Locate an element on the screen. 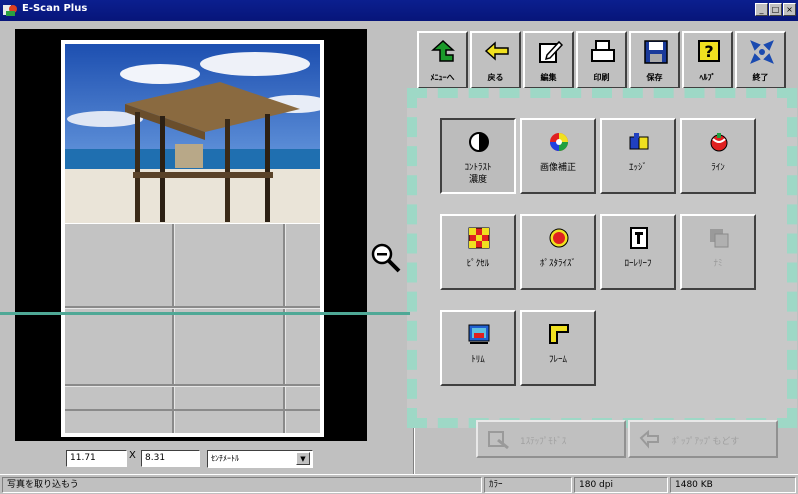 The height and width of the screenshot is (494, 798). trim-icon is located at coordinates (479, 334).